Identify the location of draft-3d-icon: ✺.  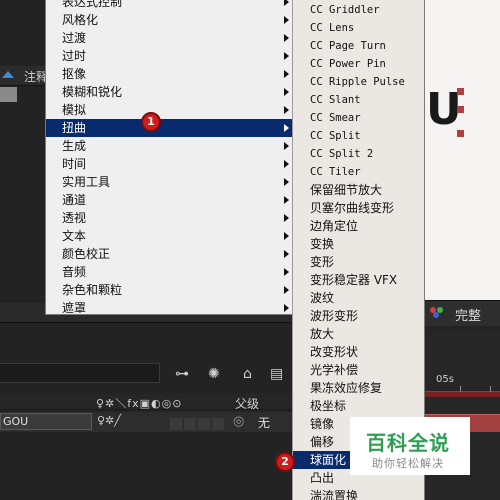
(214, 374).